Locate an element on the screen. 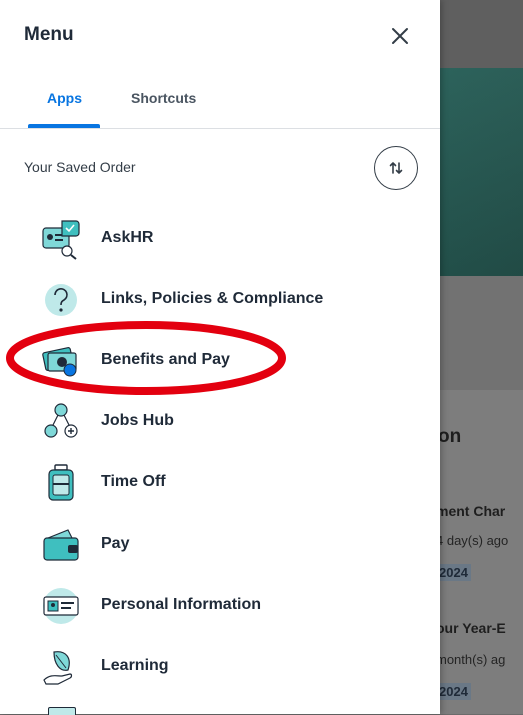  menu-tabs: Apps Shortcuts is located at coordinates (220, 104).